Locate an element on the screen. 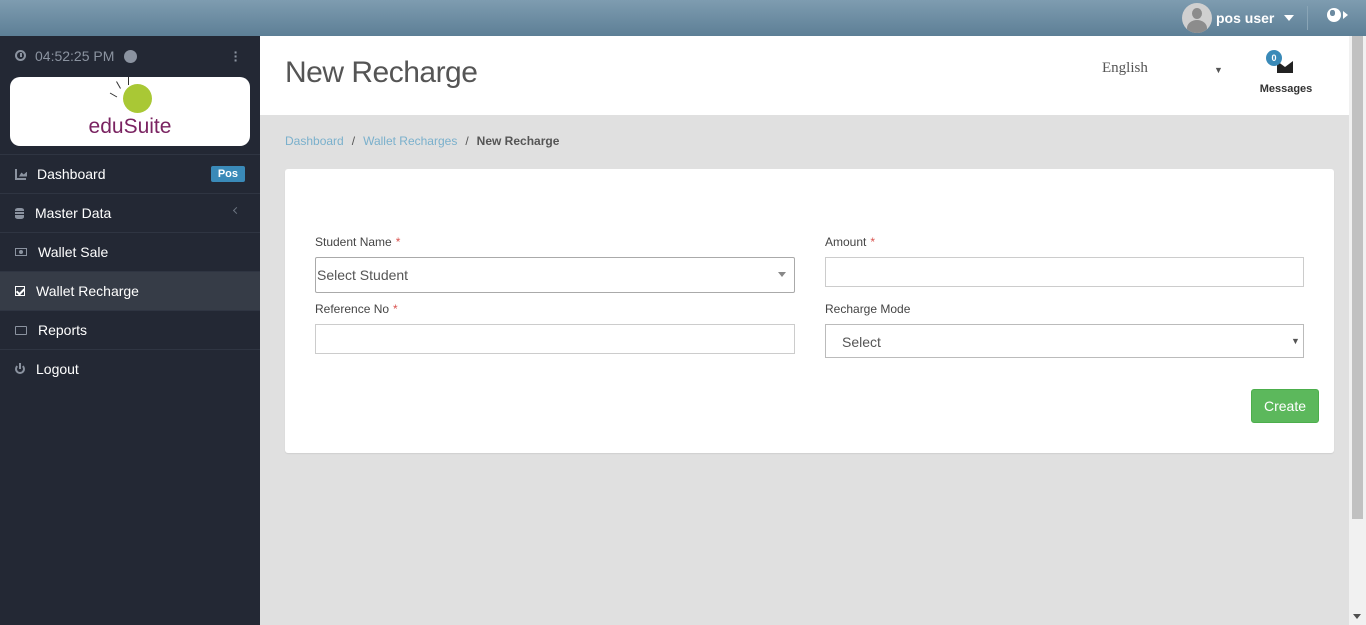 The height and width of the screenshot is (625, 1366). check-square-icon is located at coordinates (20, 291).